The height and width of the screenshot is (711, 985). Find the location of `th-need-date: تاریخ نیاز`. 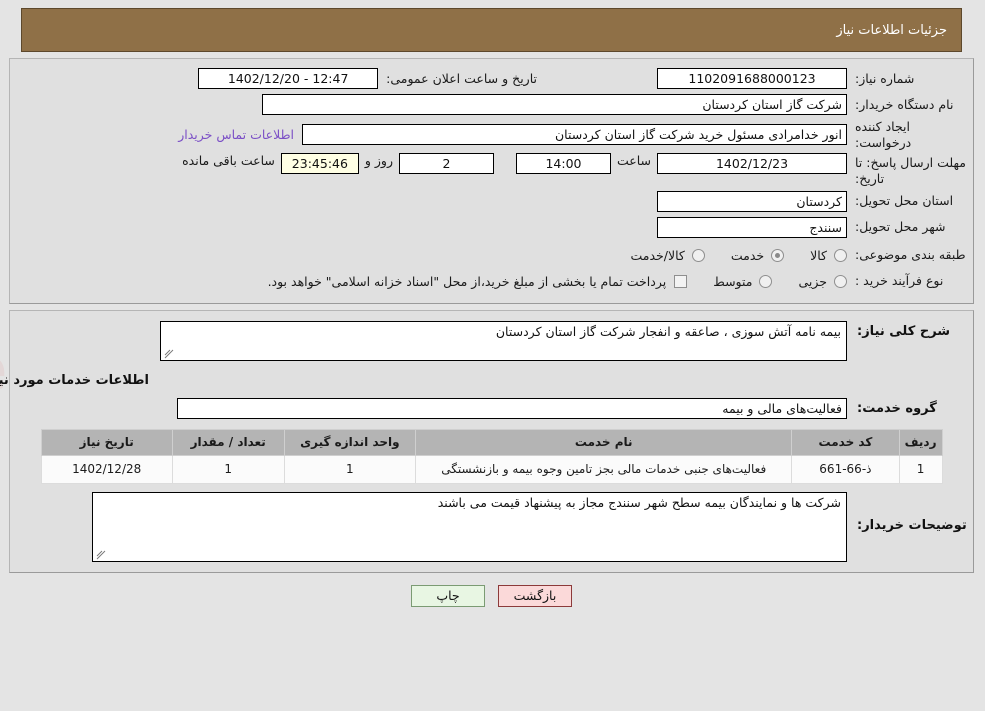

th-need-date: تاریخ نیاز is located at coordinates (107, 442).